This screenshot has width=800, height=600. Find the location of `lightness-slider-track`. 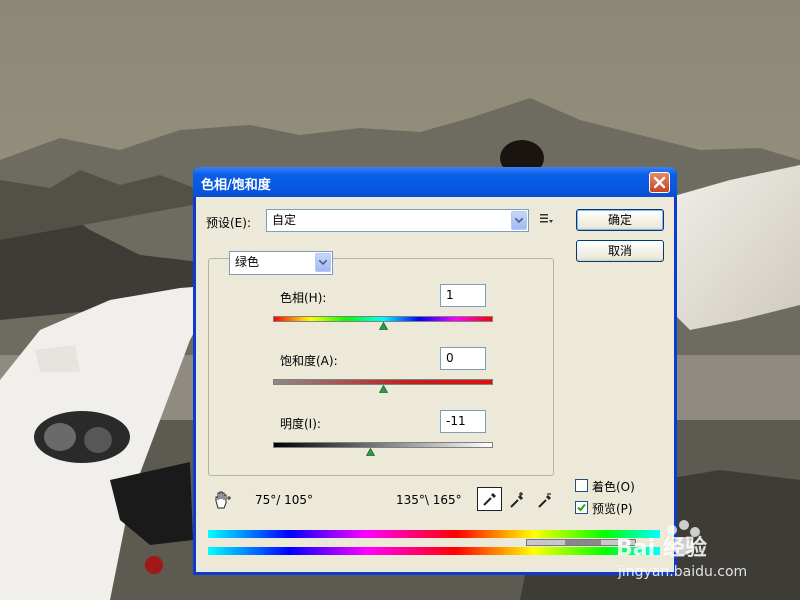

lightness-slider-track is located at coordinates (383, 445).